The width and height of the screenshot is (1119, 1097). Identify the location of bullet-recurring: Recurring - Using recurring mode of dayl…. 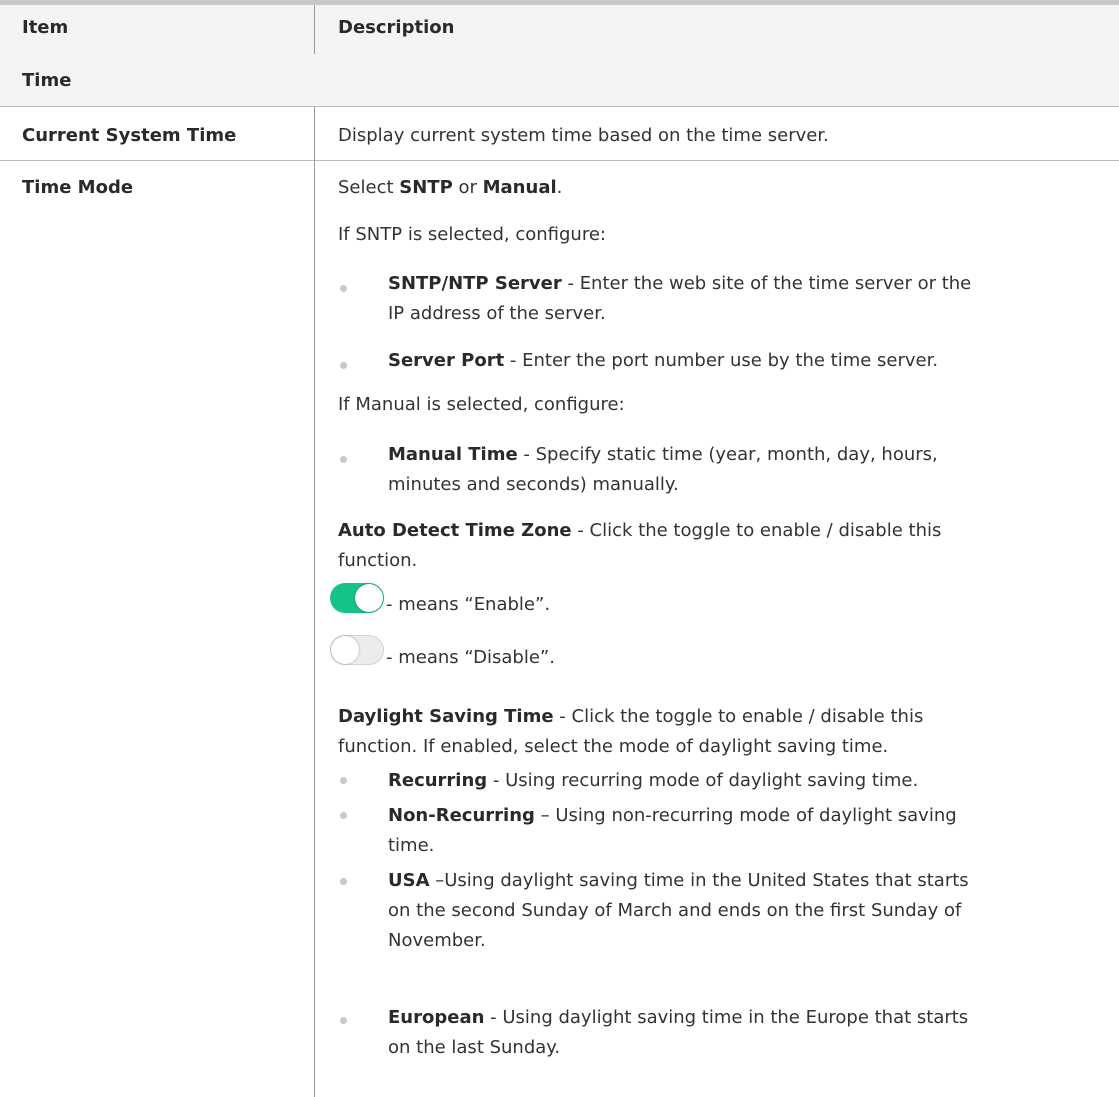
(653, 780).